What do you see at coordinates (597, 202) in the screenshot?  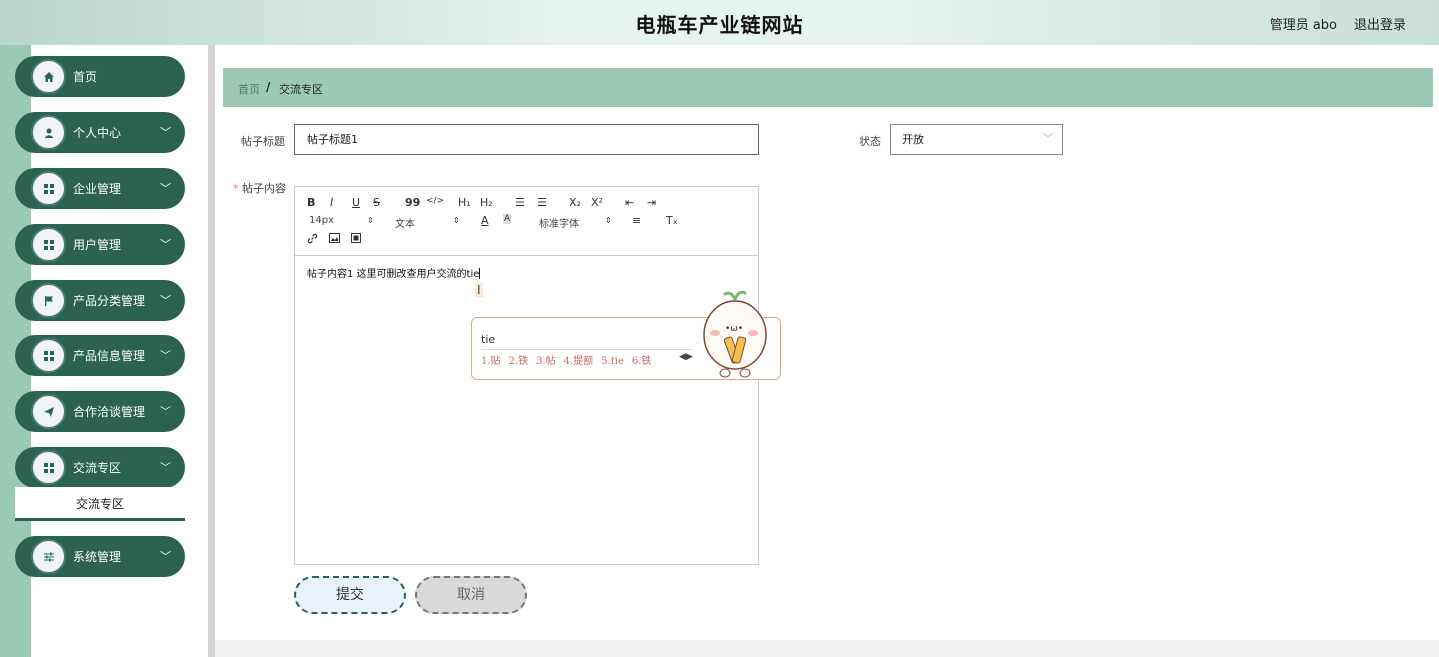 I see `superscript-button: X²` at bounding box center [597, 202].